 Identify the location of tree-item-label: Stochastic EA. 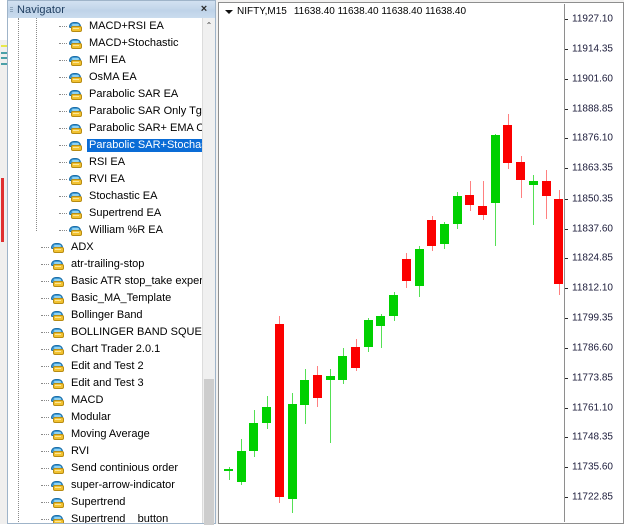
(123, 196).